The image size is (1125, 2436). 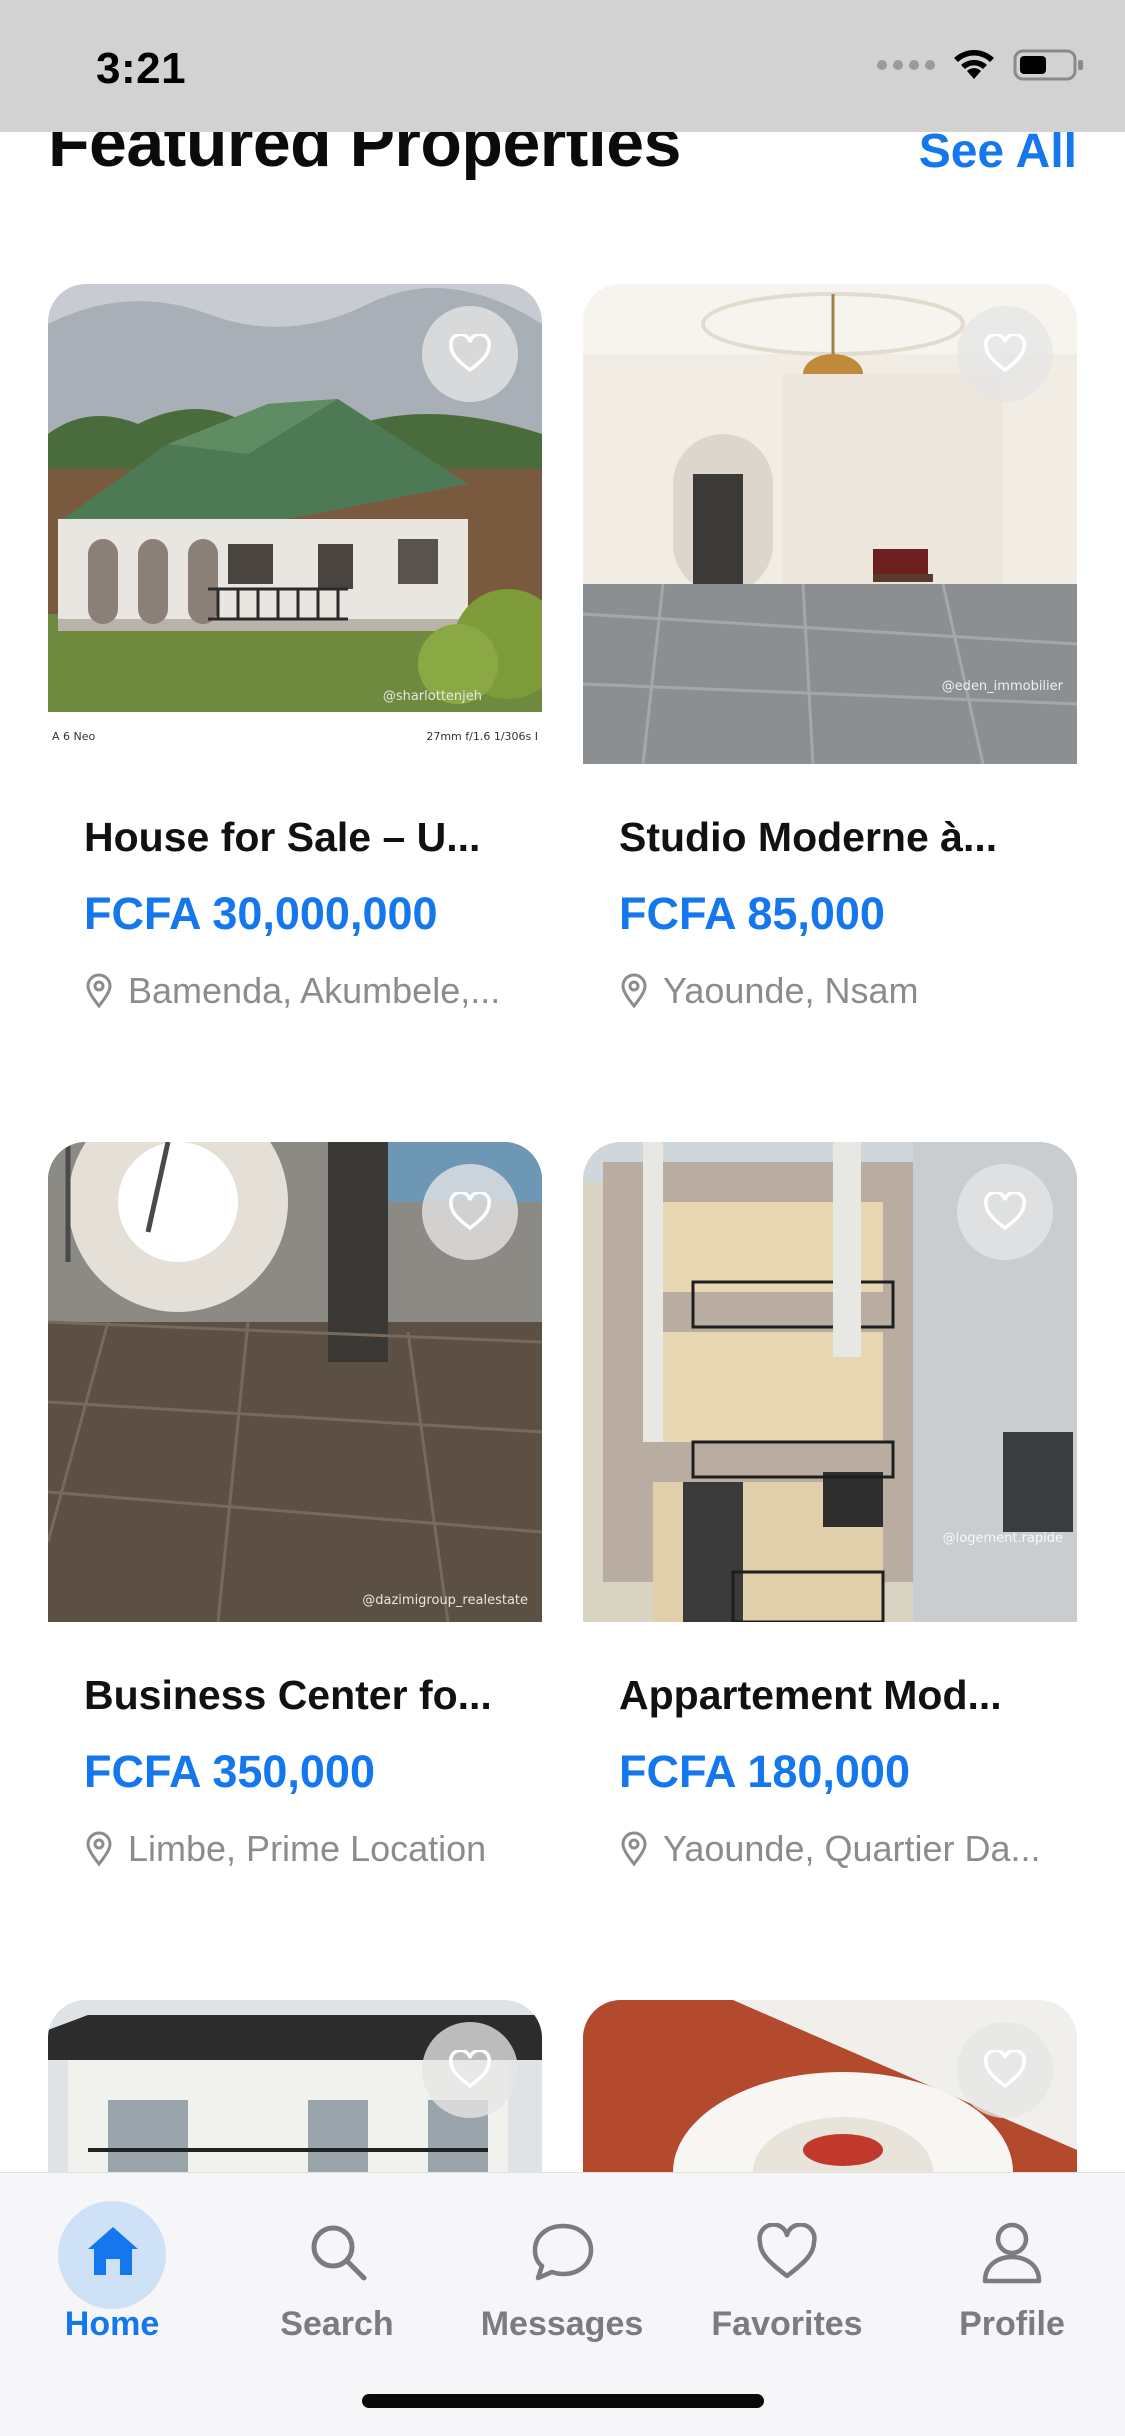 What do you see at coordinates (1002, 1538) in the screenshot?
I see `image-watermark: @logement.rapide` at bounding box center [1002, 1538].